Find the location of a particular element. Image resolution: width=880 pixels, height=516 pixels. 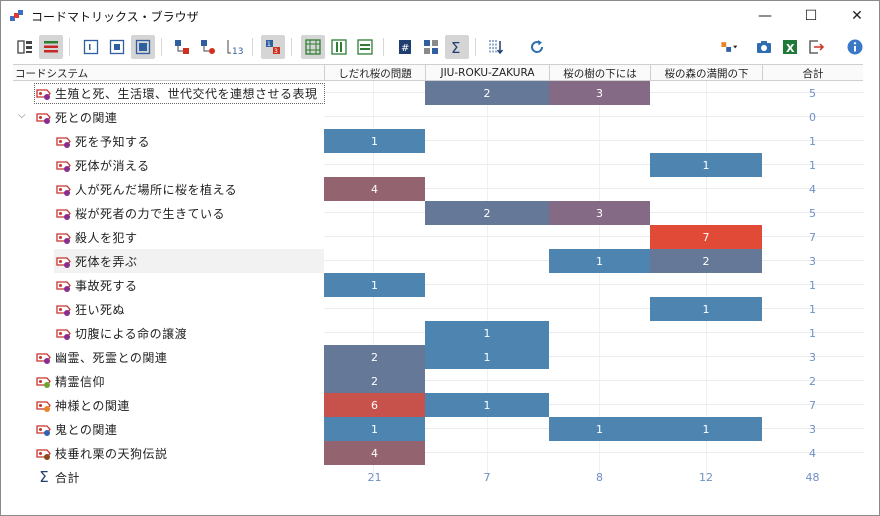

code-label: 鬼との関連 is located at coordinates (76, 429).